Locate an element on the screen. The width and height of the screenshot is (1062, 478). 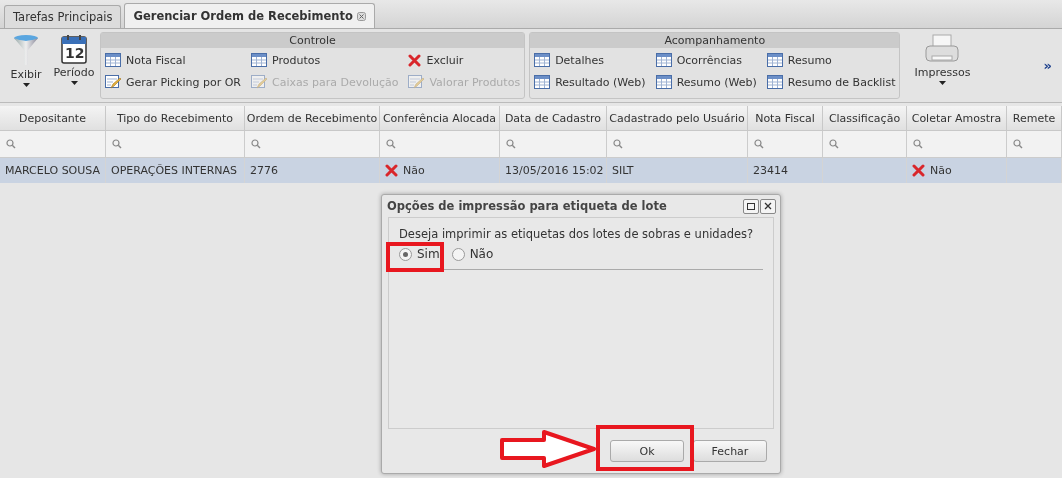
close-button is located at coordinates (768, 206).